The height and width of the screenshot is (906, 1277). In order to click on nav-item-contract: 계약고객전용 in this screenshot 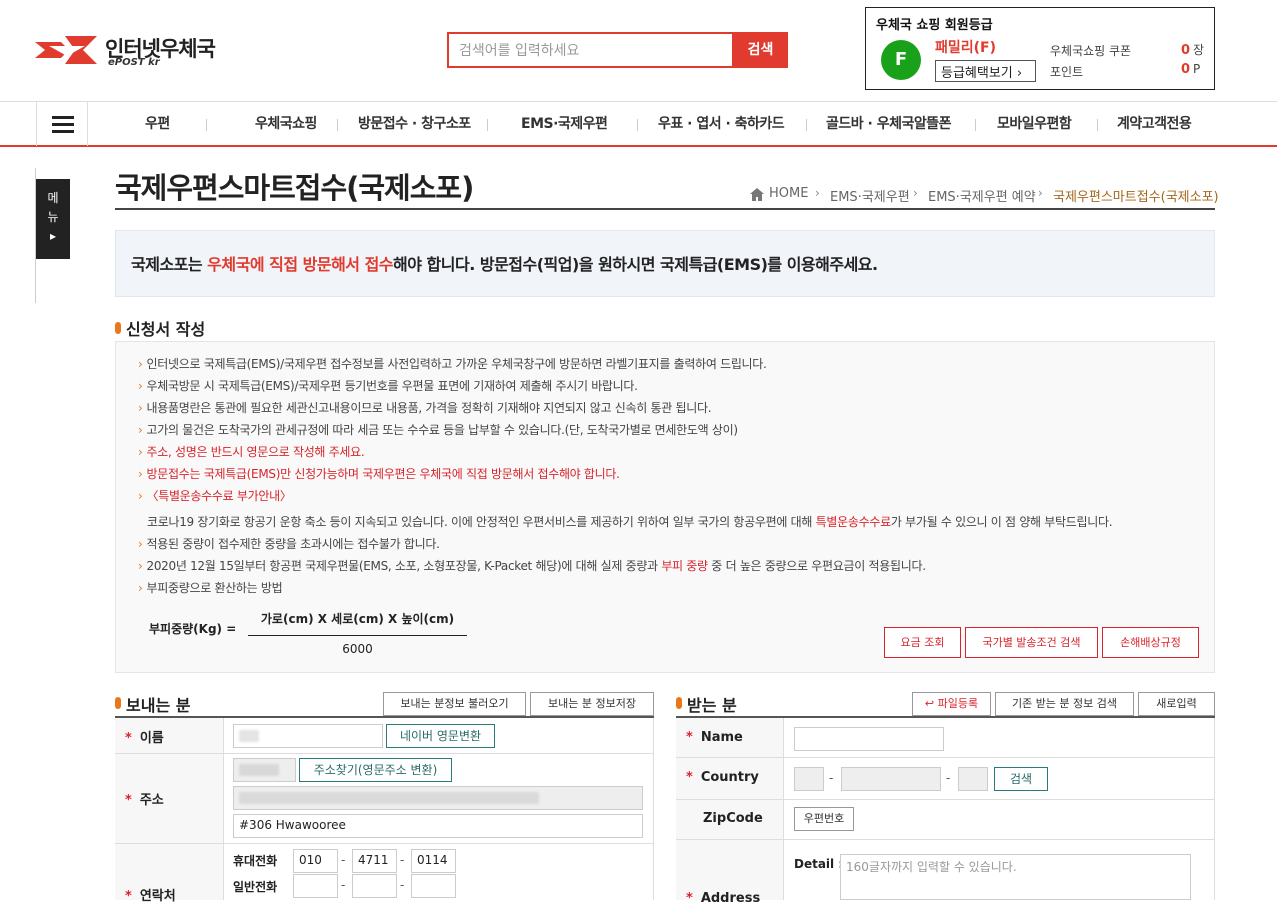, I will do `click(1154, 124)`.